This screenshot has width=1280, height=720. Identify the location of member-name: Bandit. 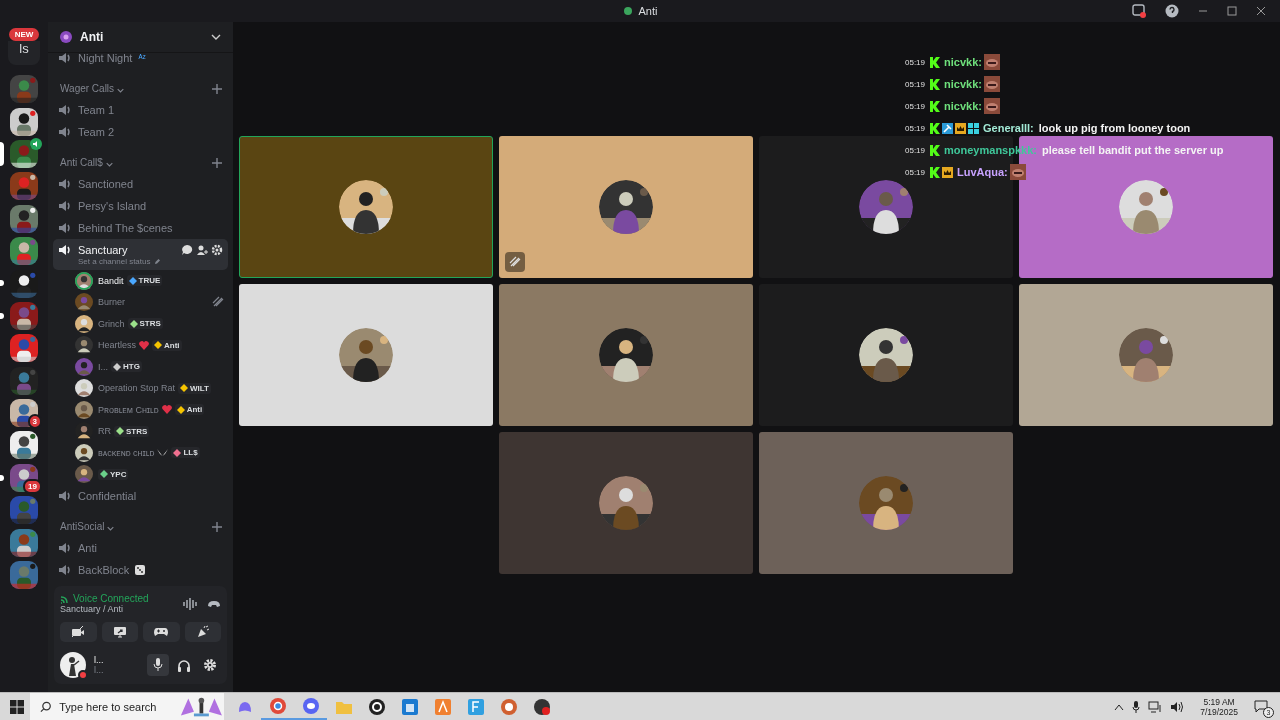
(111, 280).